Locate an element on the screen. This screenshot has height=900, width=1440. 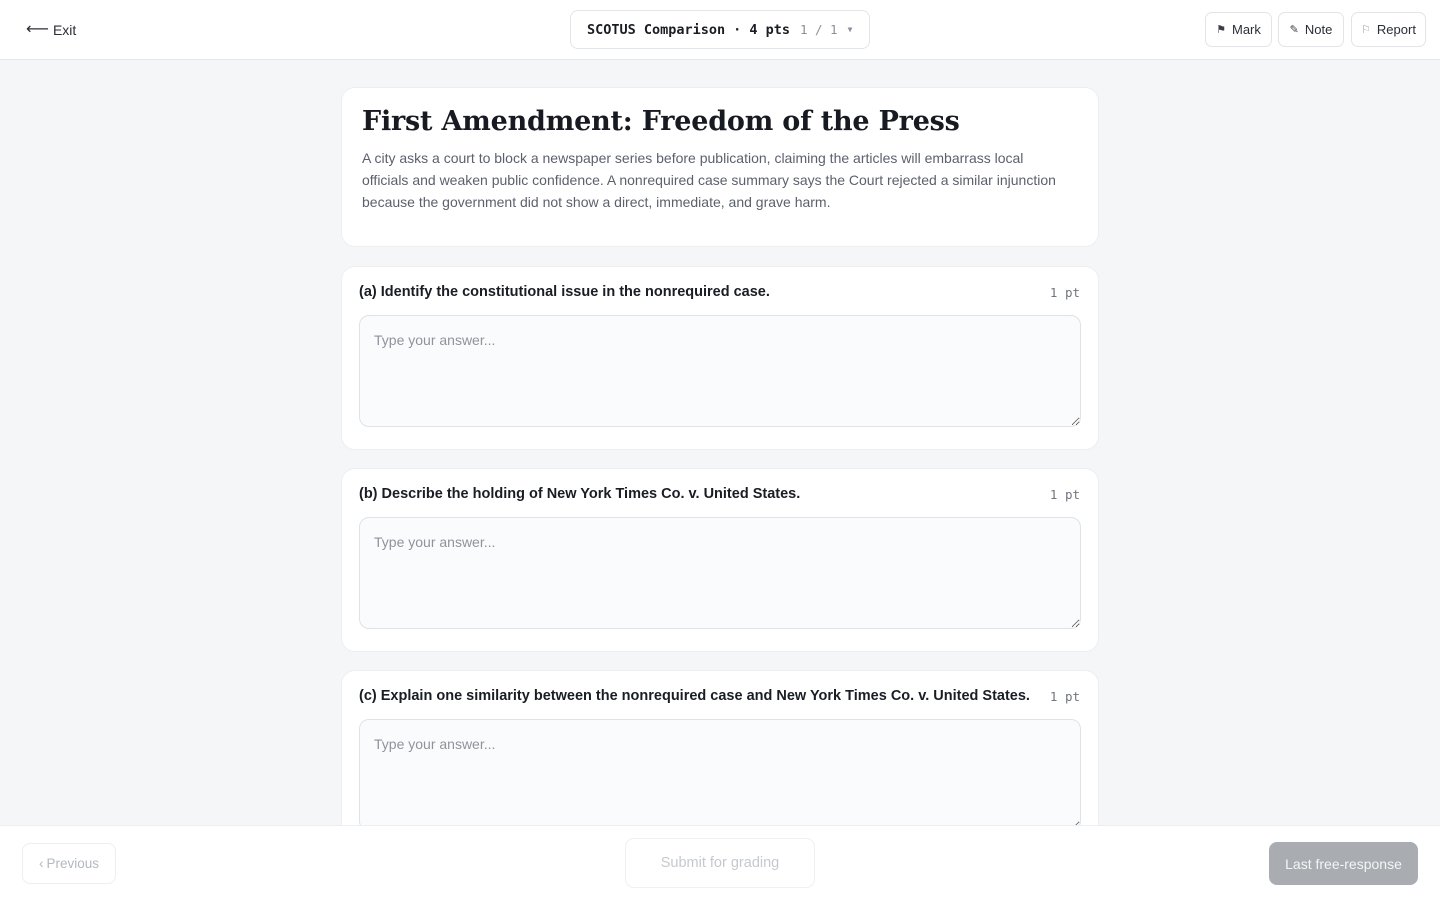
previous-button: ‹ Previous is located at coordinates (69, 863).